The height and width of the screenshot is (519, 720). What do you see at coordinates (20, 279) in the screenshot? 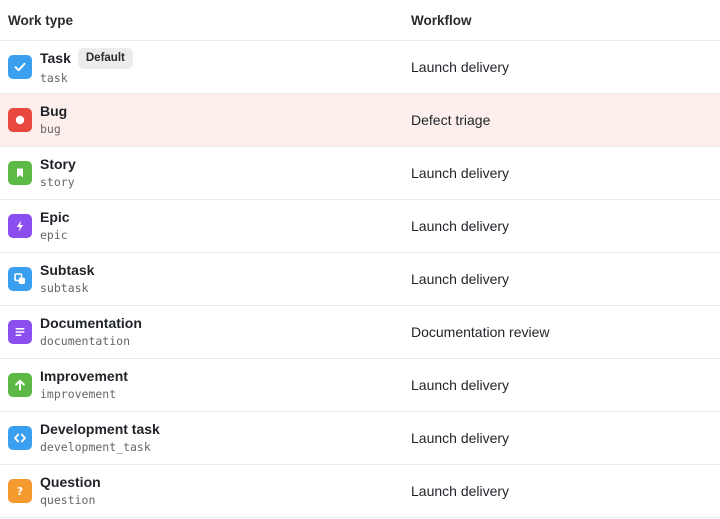
I see `subtask-icon` at bounding box center [20, 279].